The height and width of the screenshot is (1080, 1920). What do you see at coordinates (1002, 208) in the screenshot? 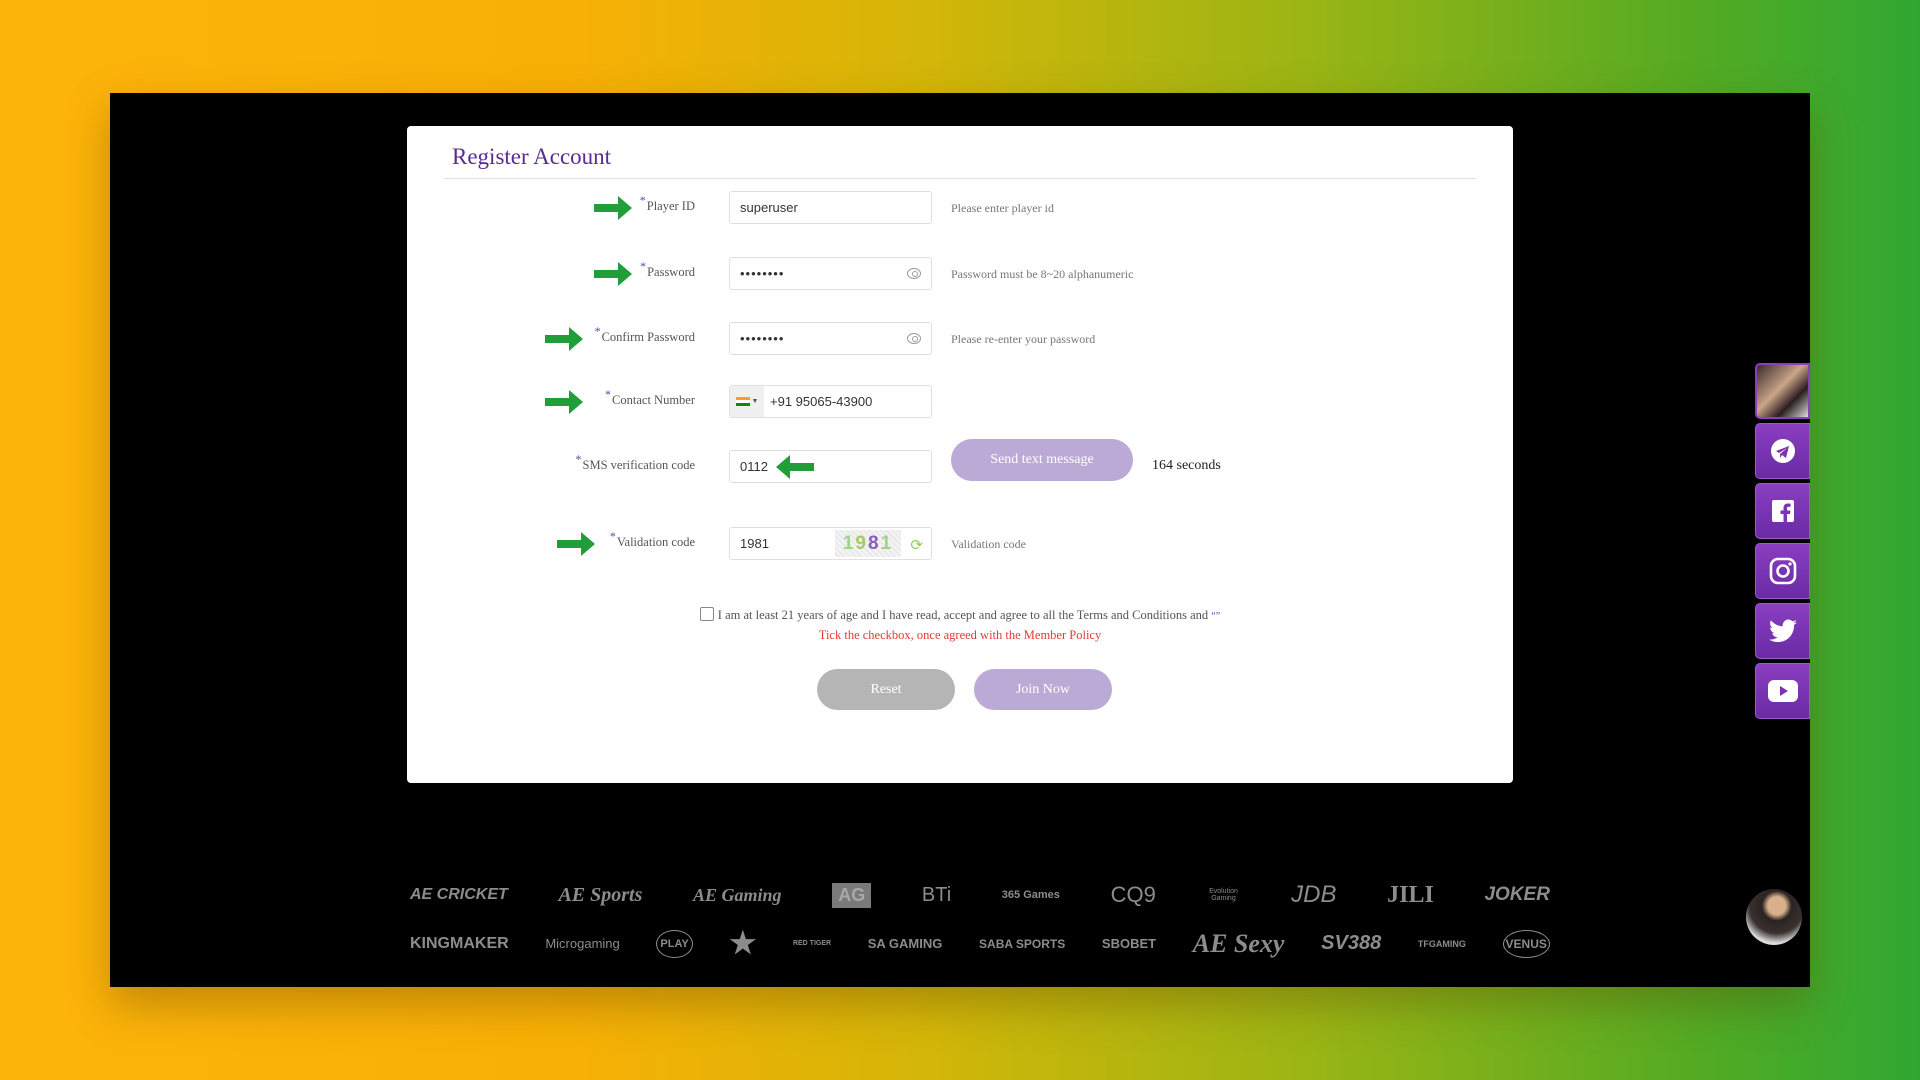
I see `player-id-hint: Please enter player id` at bounding box center [1002, 208].